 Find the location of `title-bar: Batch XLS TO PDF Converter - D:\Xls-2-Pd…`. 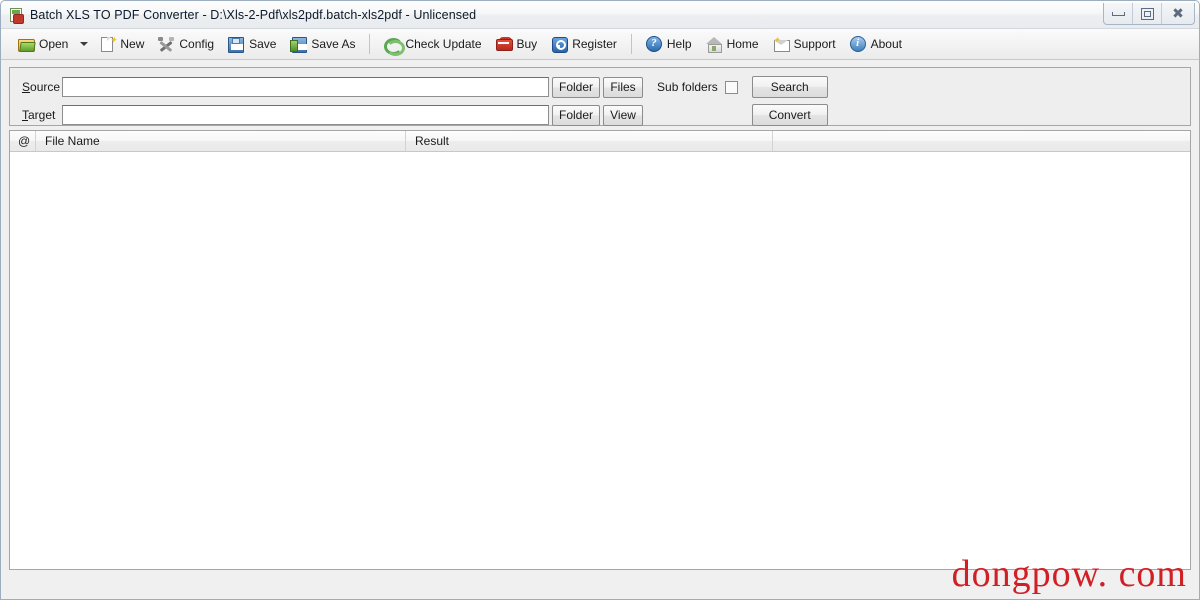

title-bar: Batch XLS TO PDF Converter - D:\Xls-2-Pd… is located at coordinates (600, 15).